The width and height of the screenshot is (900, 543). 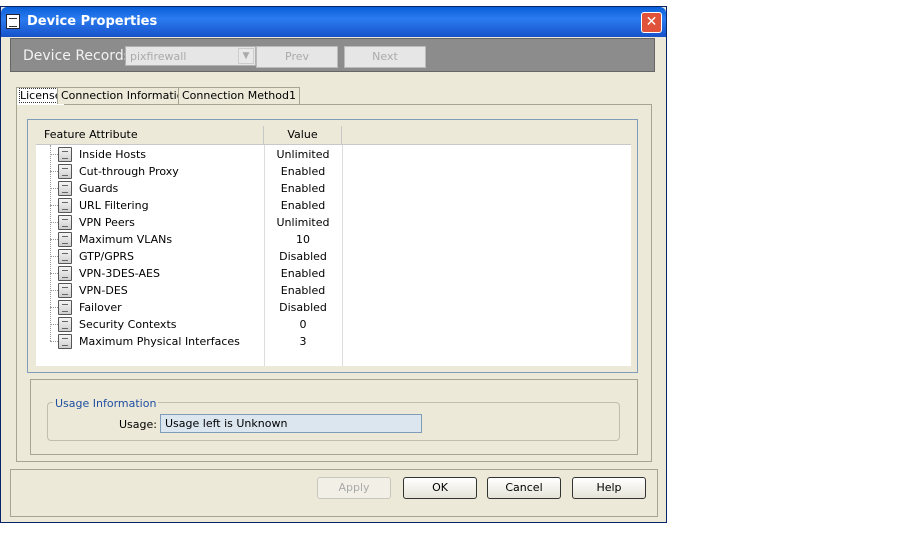 What do you see at coordinates (303, 239) in the screenshot?
I see `feature-value: 10` at bounding box center [303, 239].